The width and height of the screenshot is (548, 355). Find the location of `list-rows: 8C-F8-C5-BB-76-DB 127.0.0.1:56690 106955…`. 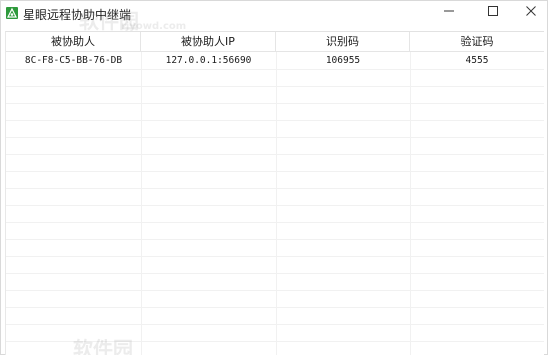

list-rows: 8C-F8-C5-BB-76-DB 127.0.0.1:56690 106955… is located at coordinates (275, 60).